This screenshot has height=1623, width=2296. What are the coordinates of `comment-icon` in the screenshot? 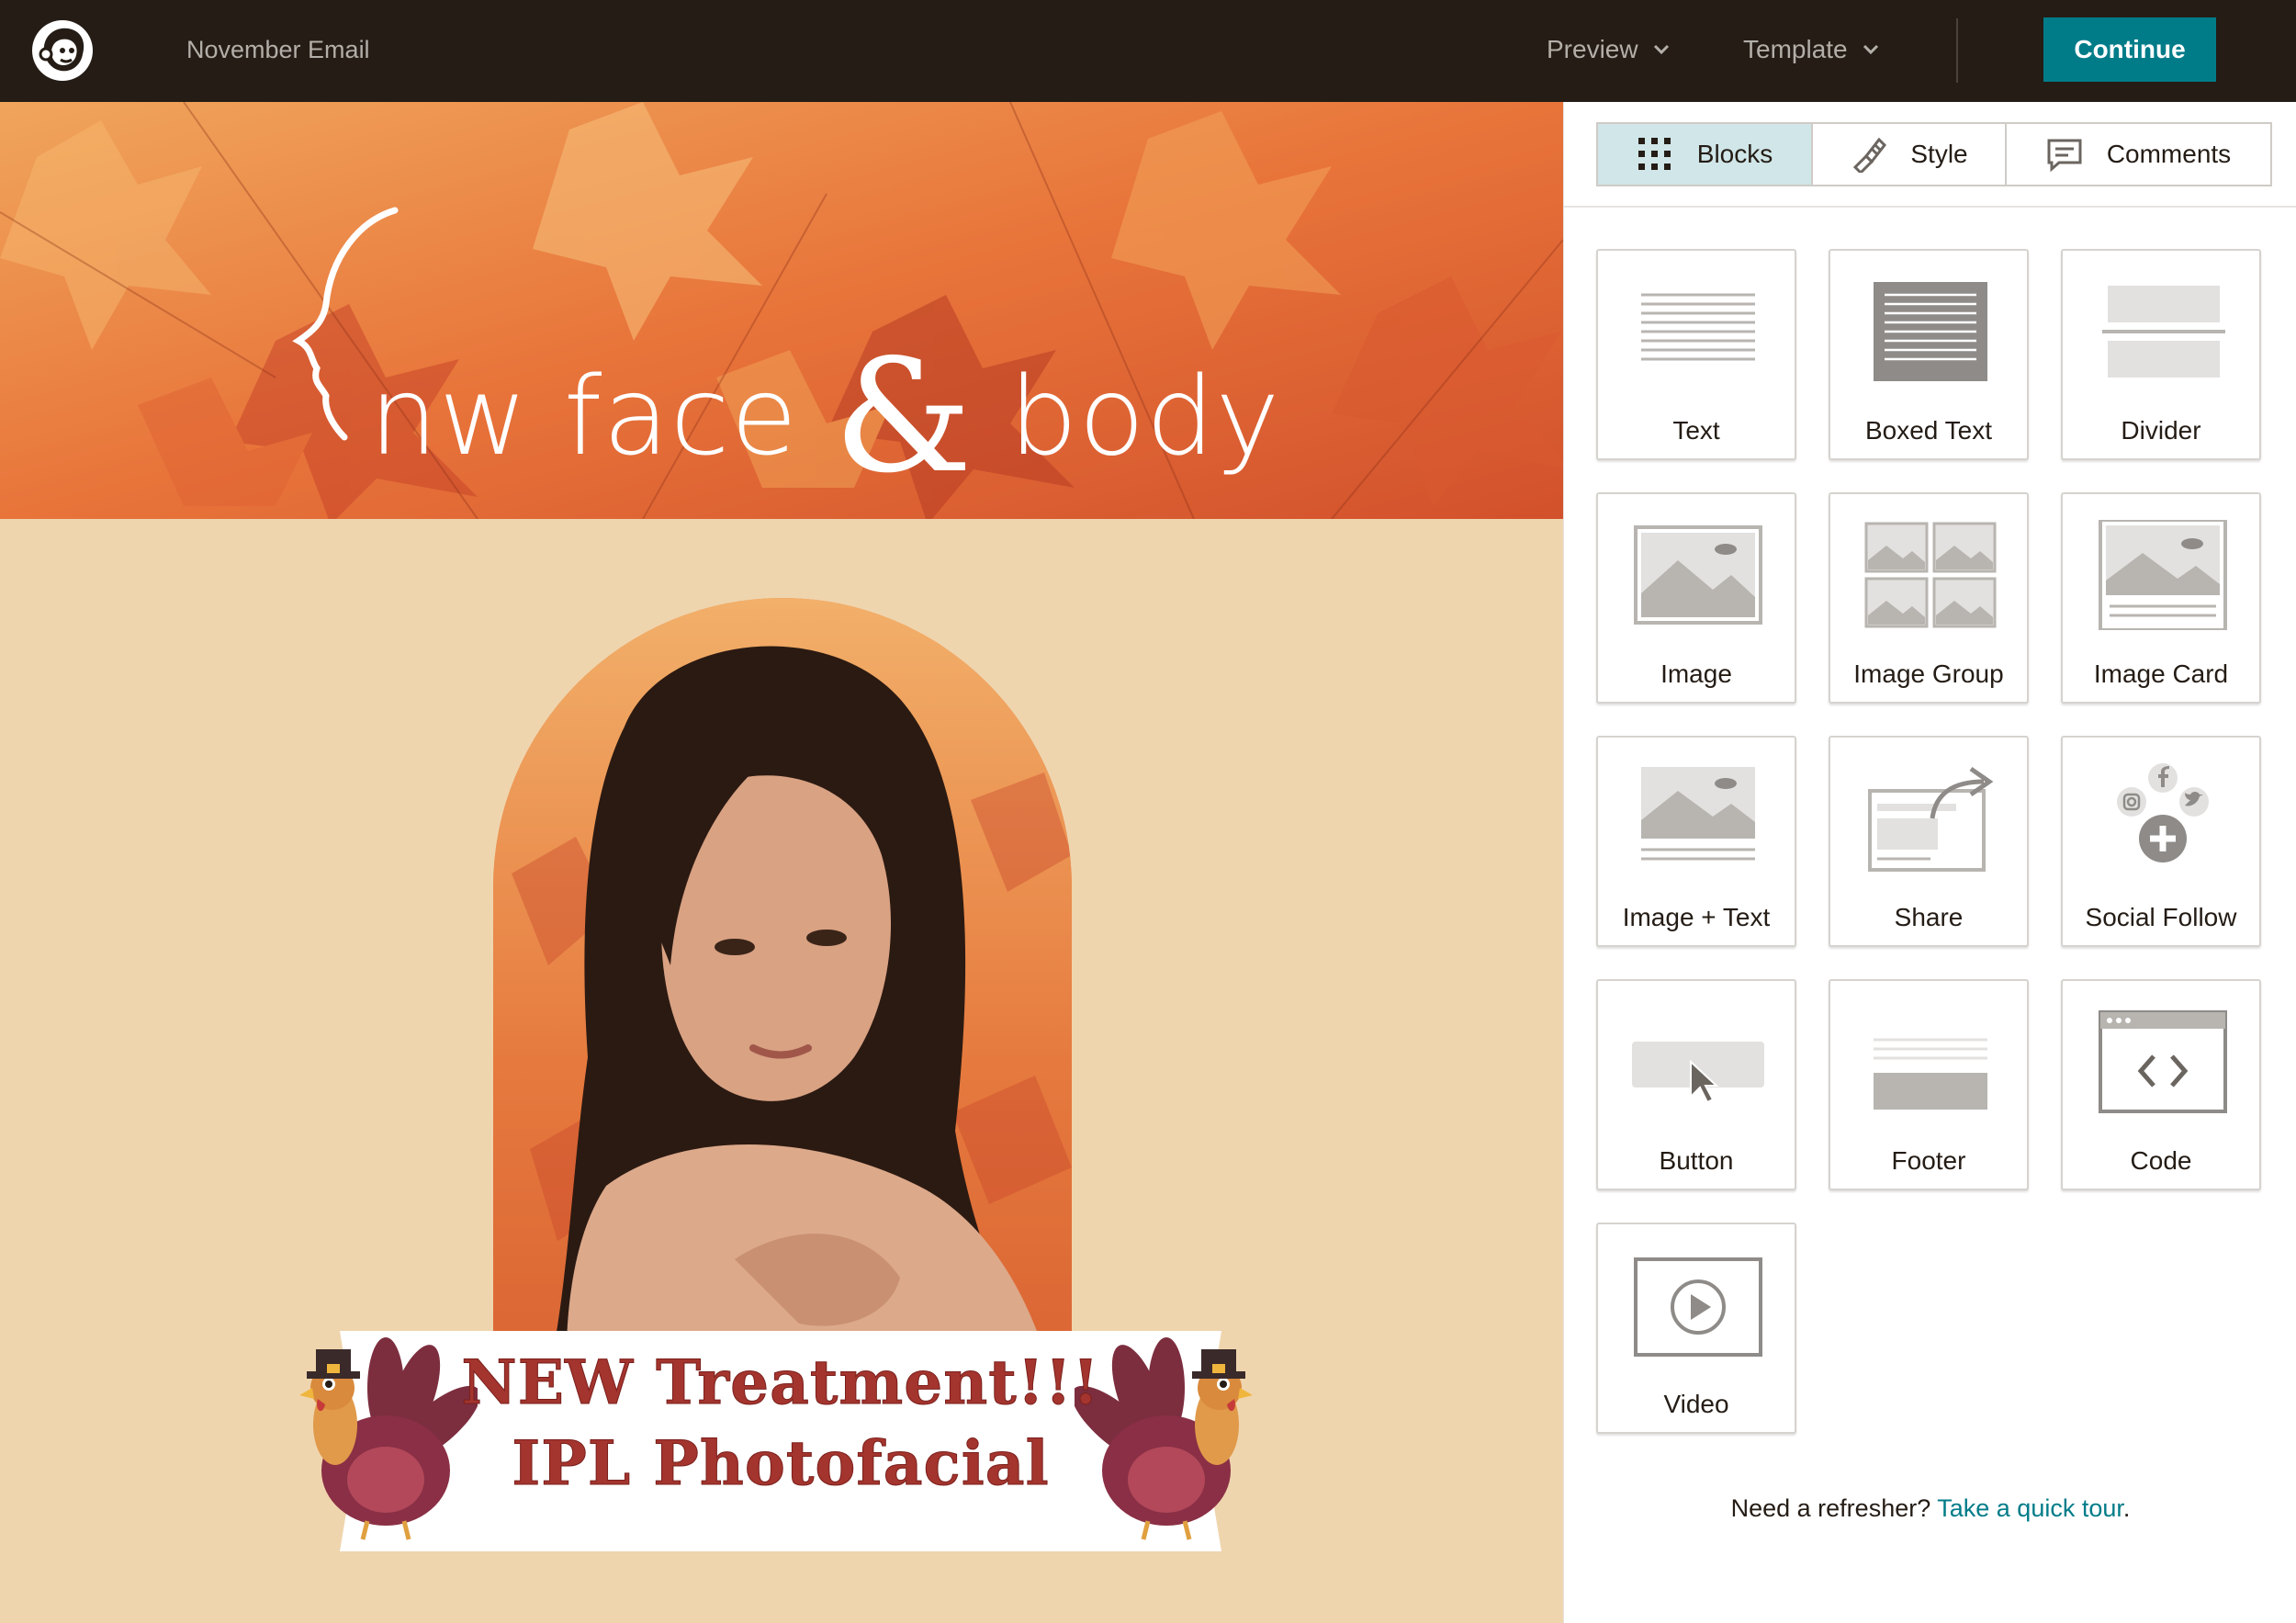 It's located at (2064, 156).